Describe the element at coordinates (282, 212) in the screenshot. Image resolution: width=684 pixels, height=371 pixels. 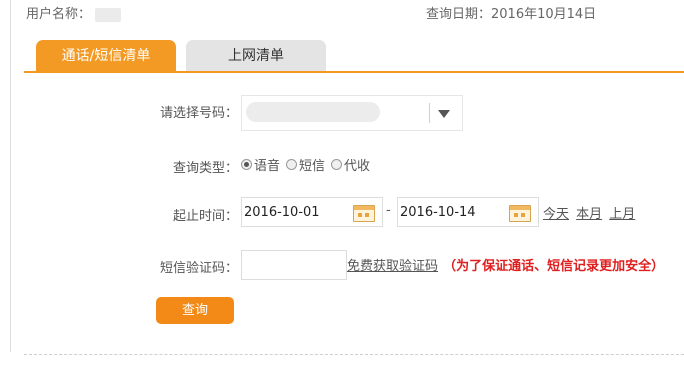
I see `start-date-value: 2016-10-01` at that location.